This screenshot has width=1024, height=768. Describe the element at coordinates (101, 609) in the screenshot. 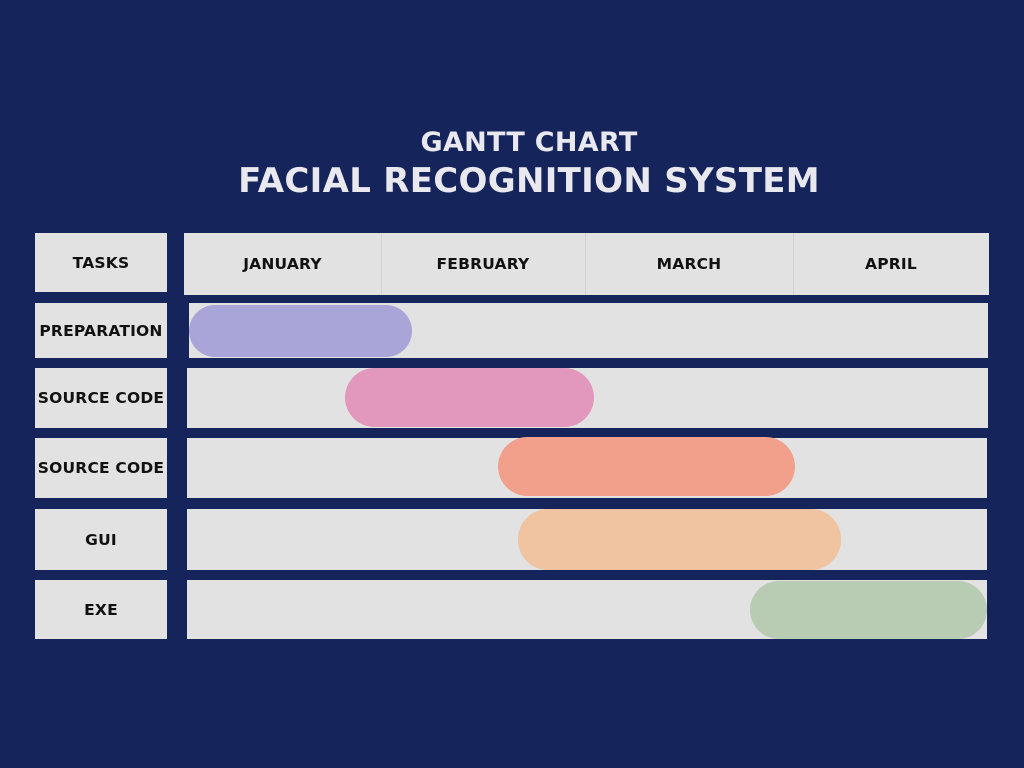

I see `task-label: EXE` at that location.